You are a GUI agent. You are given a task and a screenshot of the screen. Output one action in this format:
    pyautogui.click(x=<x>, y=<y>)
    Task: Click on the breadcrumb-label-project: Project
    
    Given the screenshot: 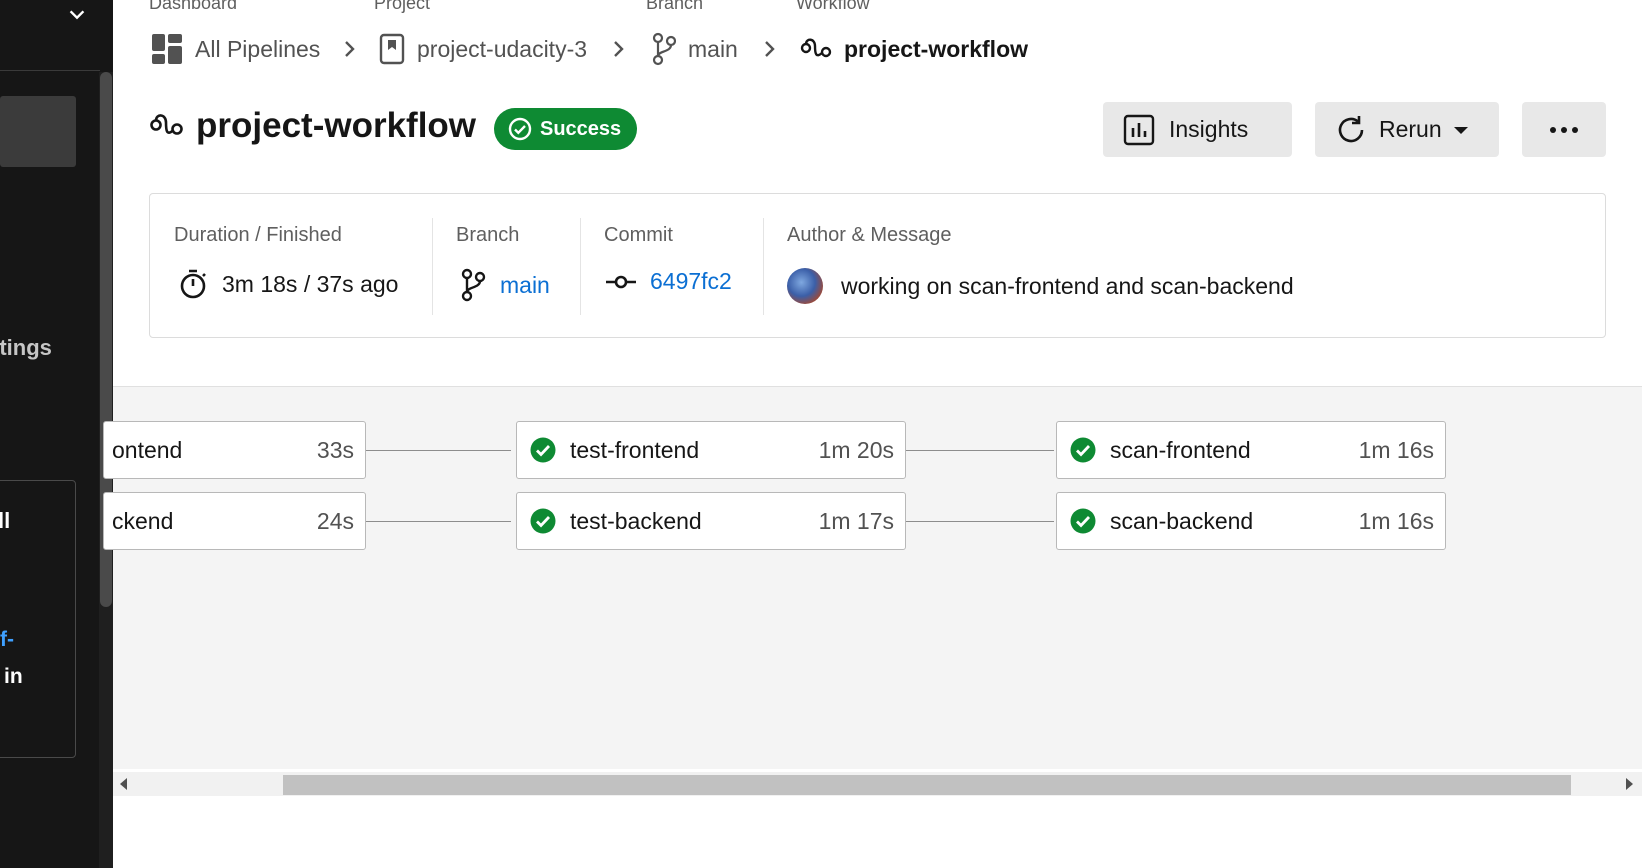 What is the action you would take?
    pyautogui.click(x=402, y=6)
    